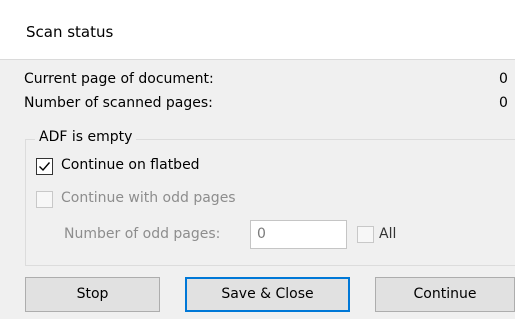 The width and height of the screenshot is (515, 319). Describe the element at coordinates (86, 137) in the screenshot. I see `adf-group-legend: ADF is empty` at that location.